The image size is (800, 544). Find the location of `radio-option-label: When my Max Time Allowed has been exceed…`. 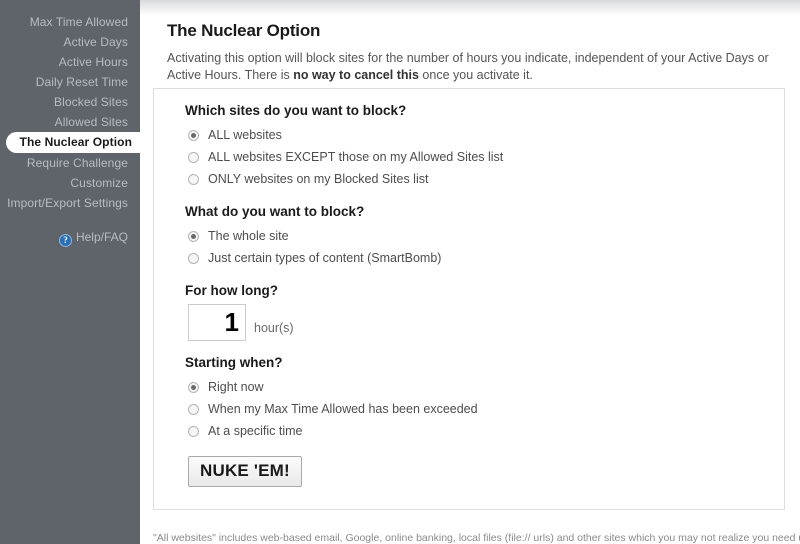

radio-option-label: When my Max Time Allowed has been exceed… is located at coordinates (343, 409).